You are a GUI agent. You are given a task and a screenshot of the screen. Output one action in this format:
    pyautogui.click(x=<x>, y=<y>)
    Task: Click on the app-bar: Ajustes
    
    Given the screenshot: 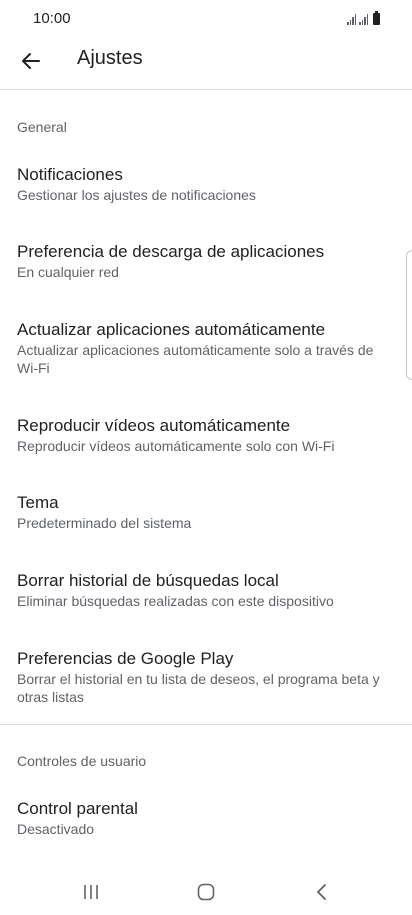 What is the action you would take?
    pyautogui.click(x=206, y=63)
    